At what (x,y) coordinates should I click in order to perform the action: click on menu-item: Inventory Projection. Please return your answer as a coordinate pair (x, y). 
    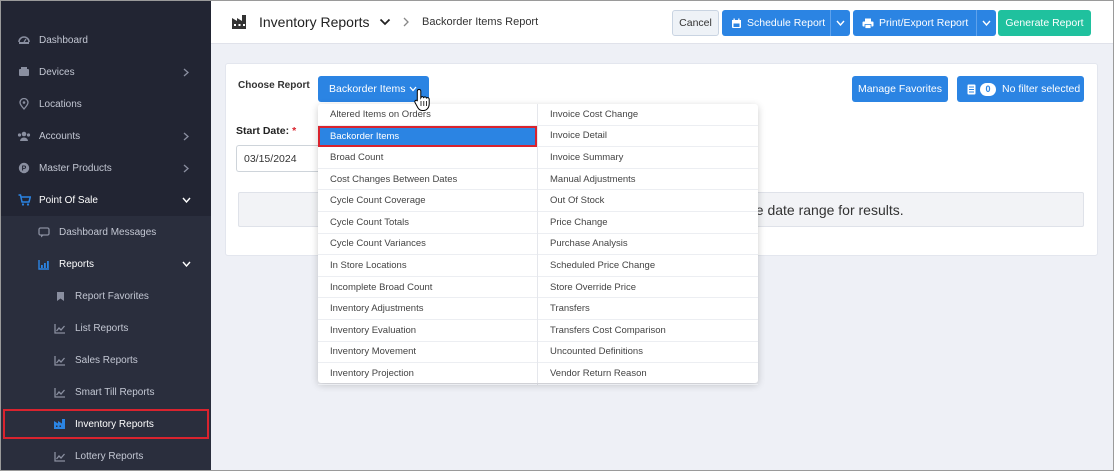
    Looking at the image, I should click on (427, 374).